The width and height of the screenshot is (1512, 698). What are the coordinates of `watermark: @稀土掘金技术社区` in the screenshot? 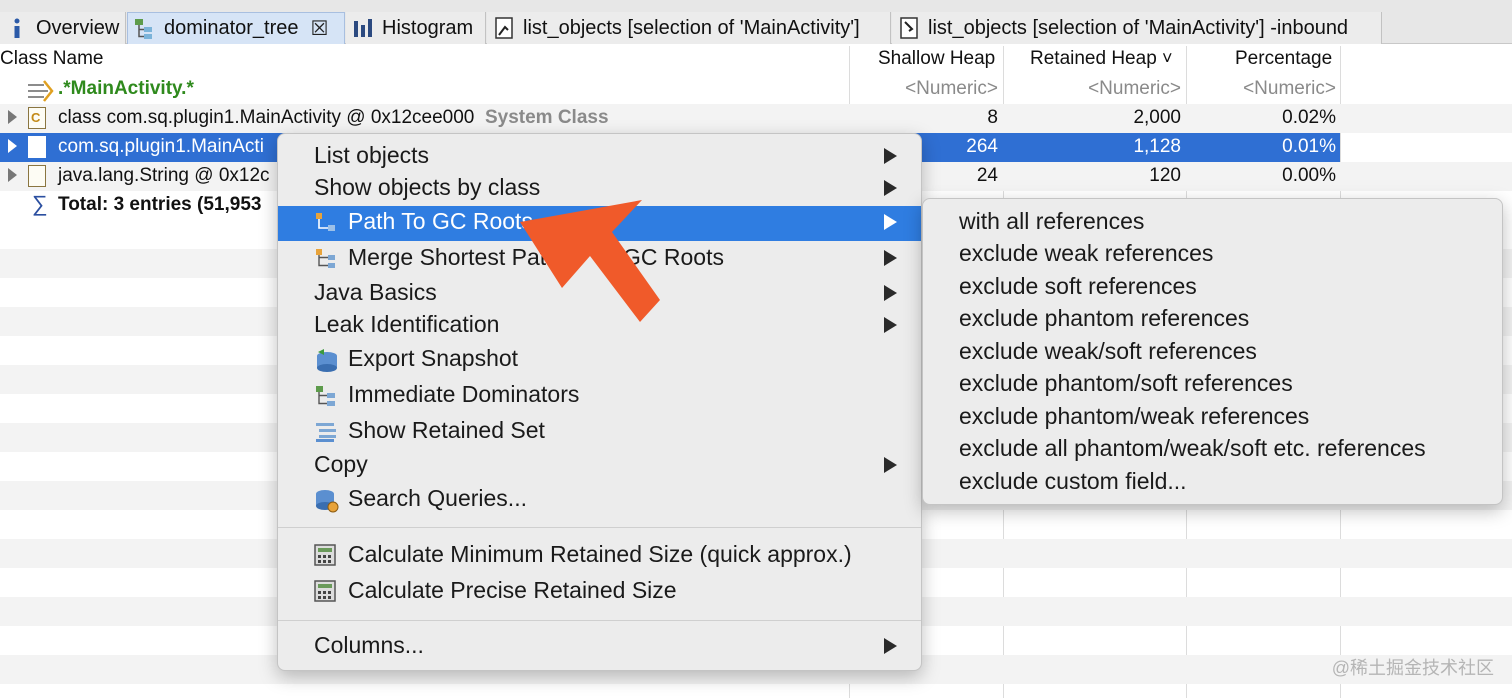 It's located at (1412, 668).